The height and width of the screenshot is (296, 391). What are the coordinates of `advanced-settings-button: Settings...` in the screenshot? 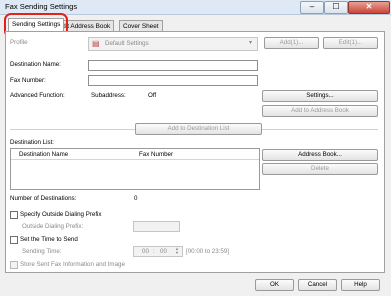 It's located at (320, 96).